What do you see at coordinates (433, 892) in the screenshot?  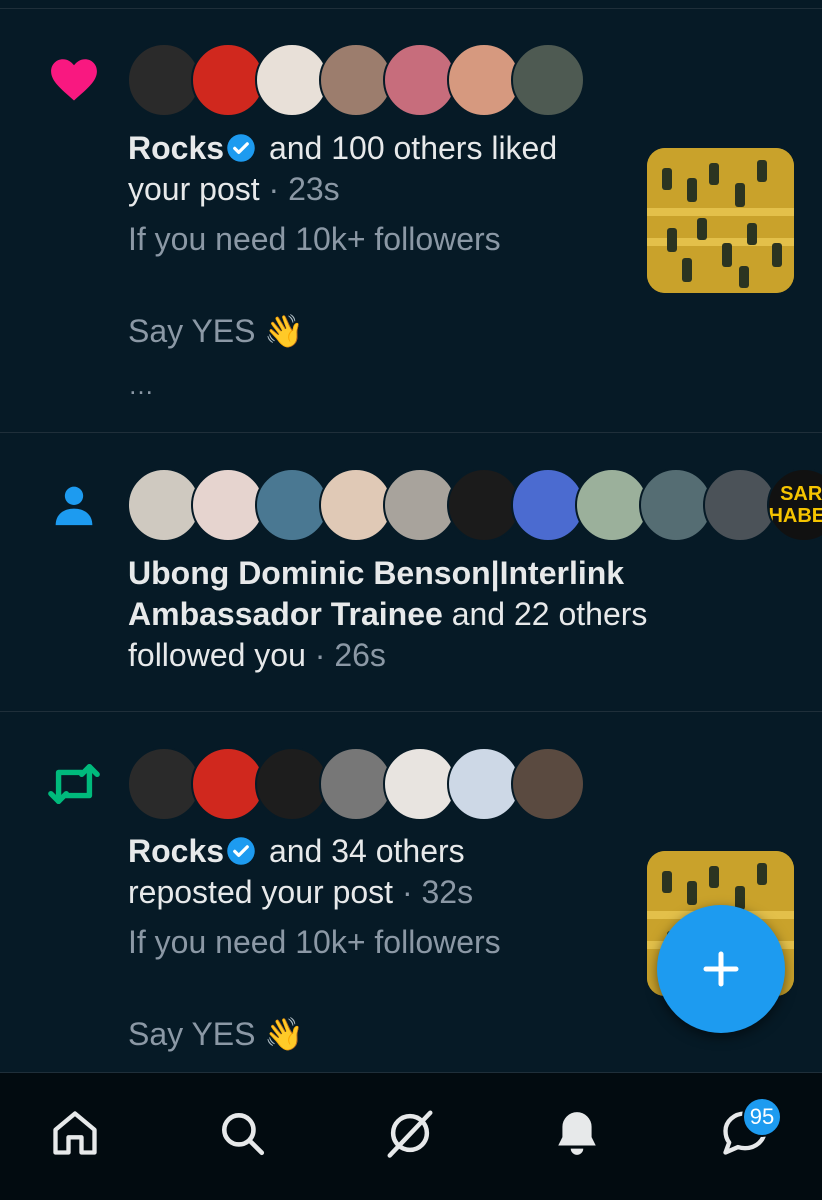 I see `timestamp: · 32s` at bounding box center [433, 892].